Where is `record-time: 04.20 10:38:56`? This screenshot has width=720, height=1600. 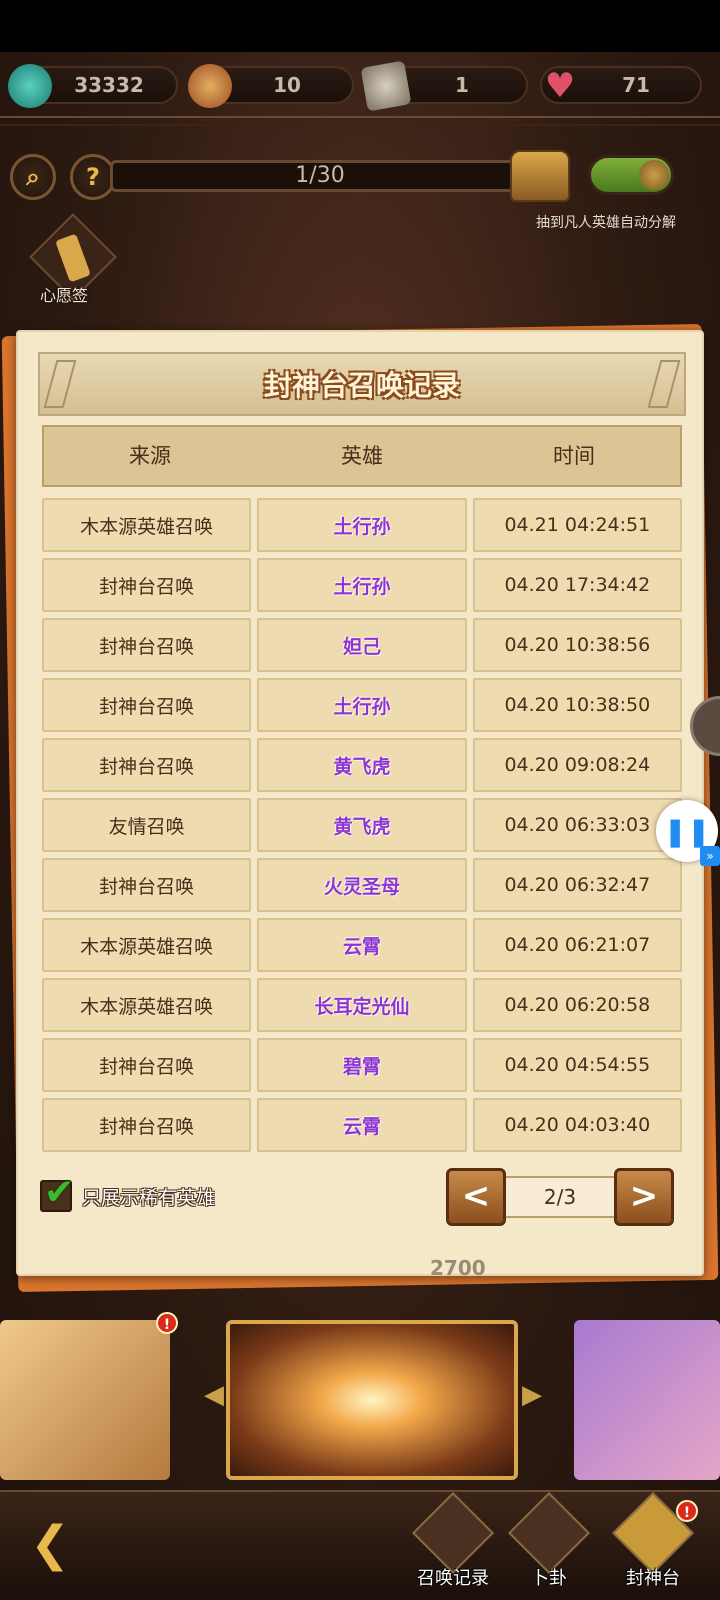 record-time: 04.20 10:38:56 is located at coordinates (577, 645).